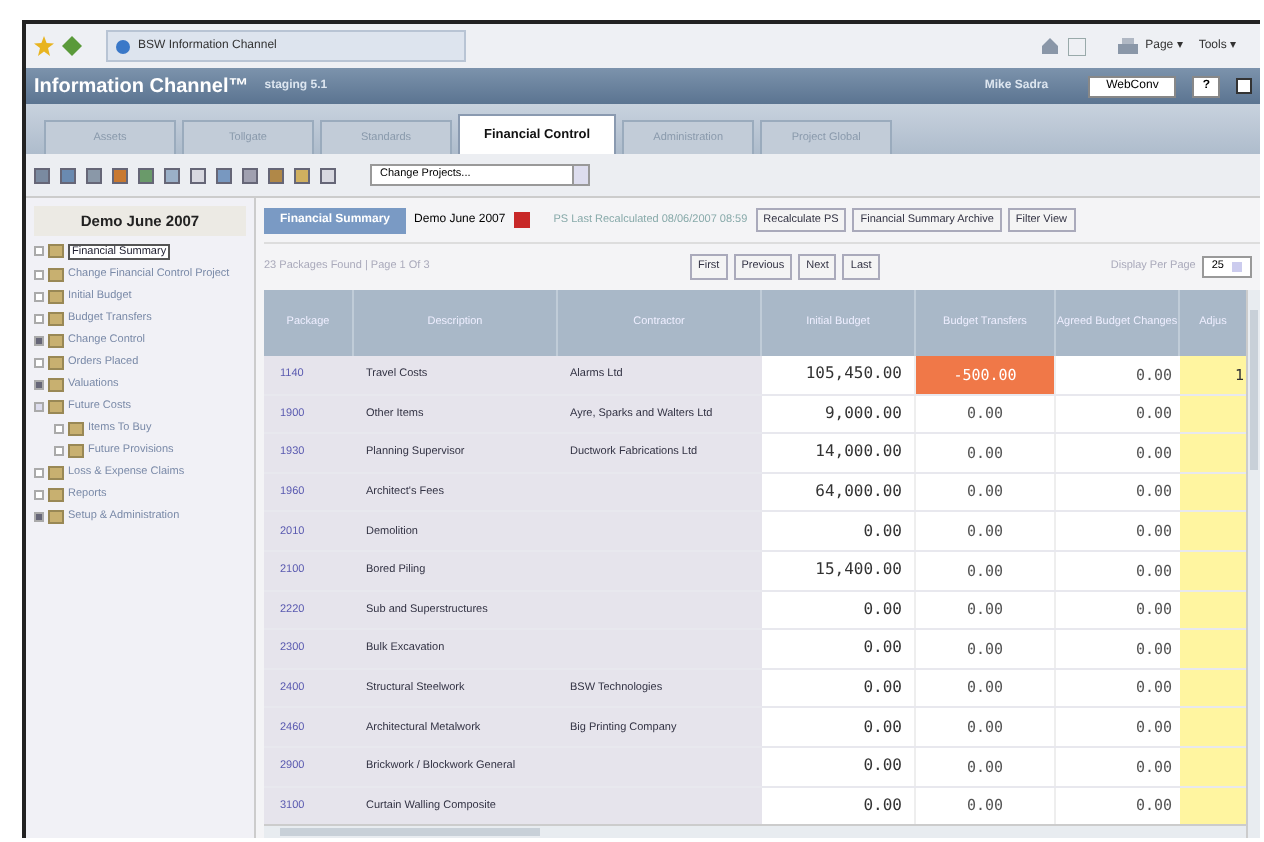 The height and width of the screenshot is (842, 1264). What do you see at coordinates (521, 220) in the screenshot?
I see `alert-icon` at bounding box center [521, 220].